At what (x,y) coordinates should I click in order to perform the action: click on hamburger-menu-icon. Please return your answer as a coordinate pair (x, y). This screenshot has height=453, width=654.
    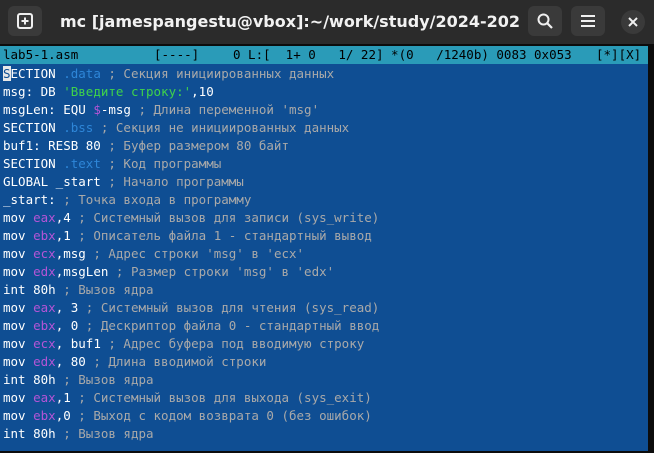
    Looking at the image, I should click on (588, 21).